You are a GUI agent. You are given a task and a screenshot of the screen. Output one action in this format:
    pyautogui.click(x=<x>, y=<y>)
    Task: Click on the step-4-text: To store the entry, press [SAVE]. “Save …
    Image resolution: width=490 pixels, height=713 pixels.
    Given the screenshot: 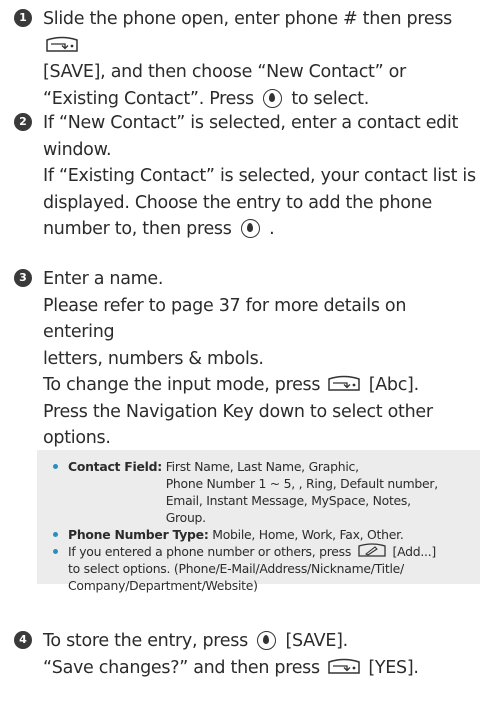 What is the action you would take?
    pyautogui.click(x=261, y=654)
    